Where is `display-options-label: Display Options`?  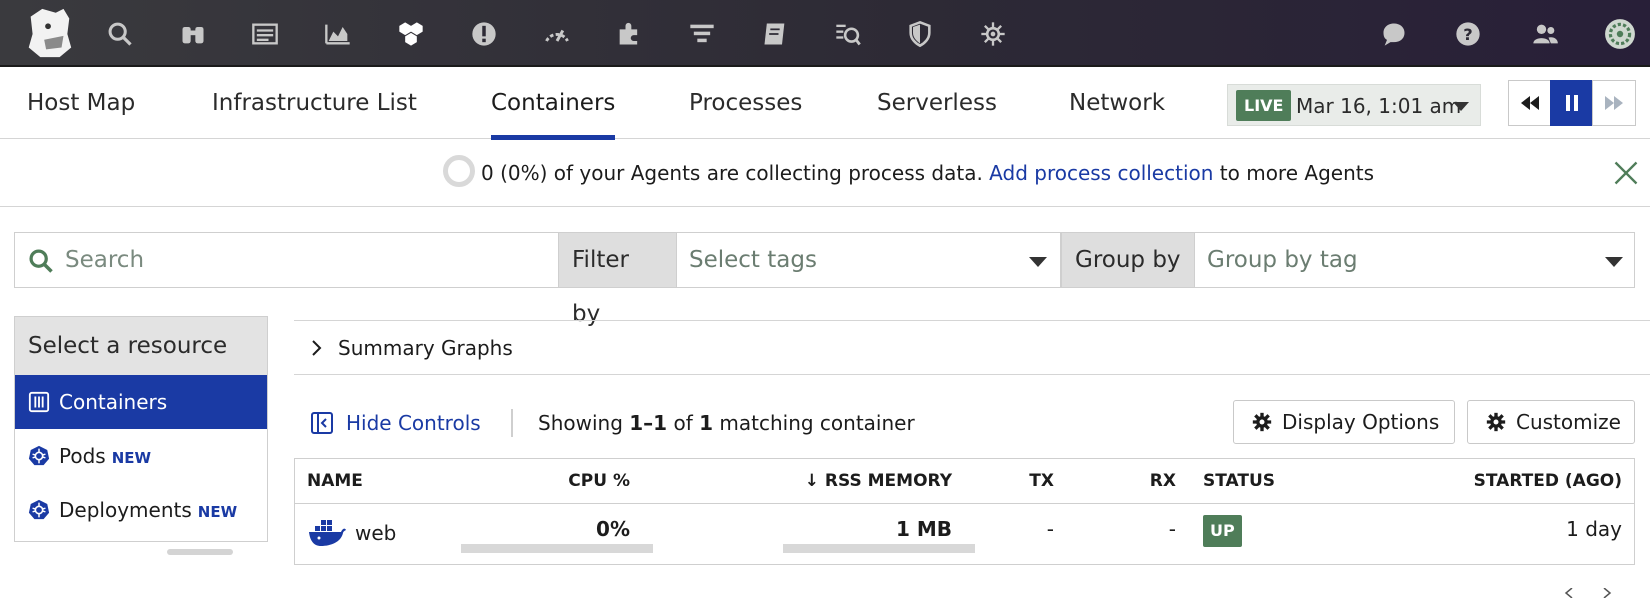
display-options-label: Display Options is located at coordinates (1361, 422).